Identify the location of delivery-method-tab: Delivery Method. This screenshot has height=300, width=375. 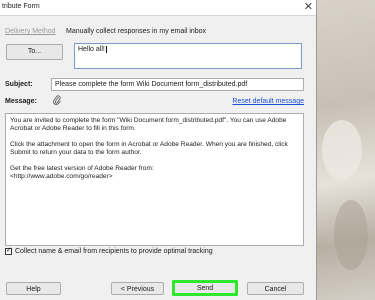
(30, 31).